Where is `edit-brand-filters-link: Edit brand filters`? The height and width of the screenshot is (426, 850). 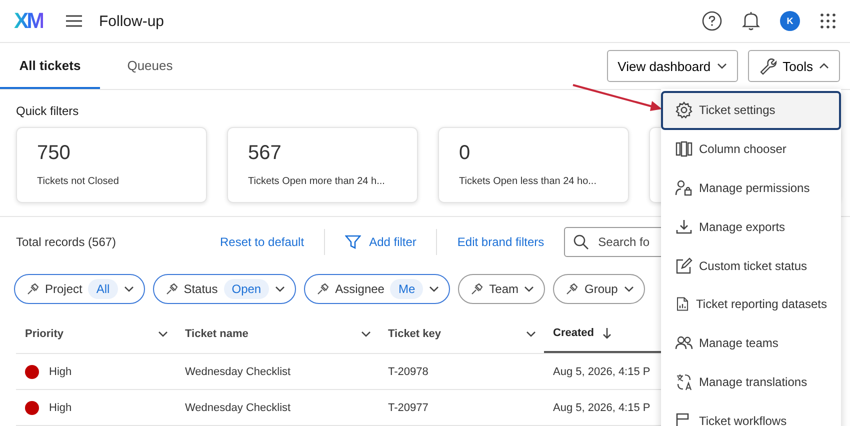 edit-brand-filters-link: Edit brand filters is located at coordinates (500, 242).